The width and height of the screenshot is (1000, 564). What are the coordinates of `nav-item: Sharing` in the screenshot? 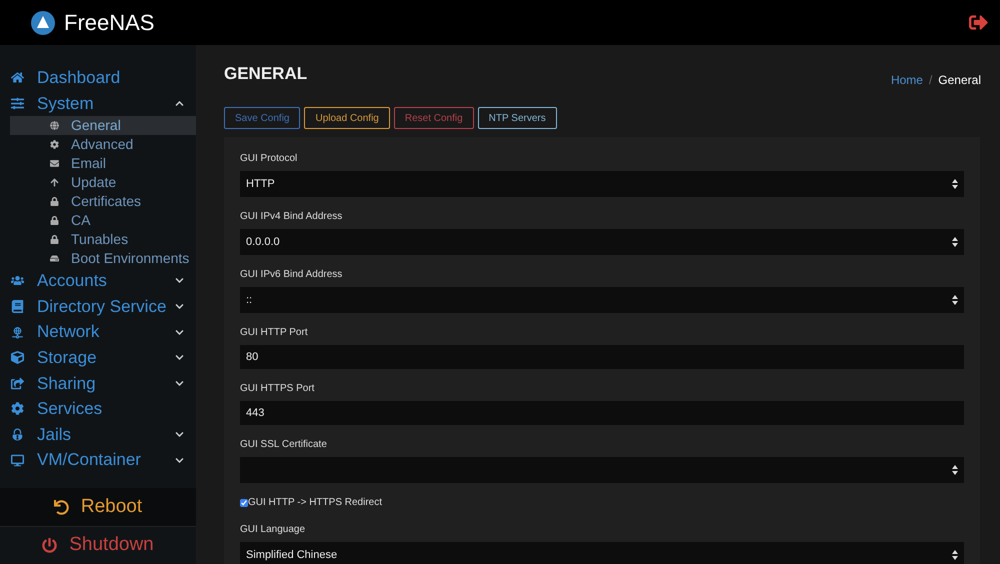 It's located at (98, 383).